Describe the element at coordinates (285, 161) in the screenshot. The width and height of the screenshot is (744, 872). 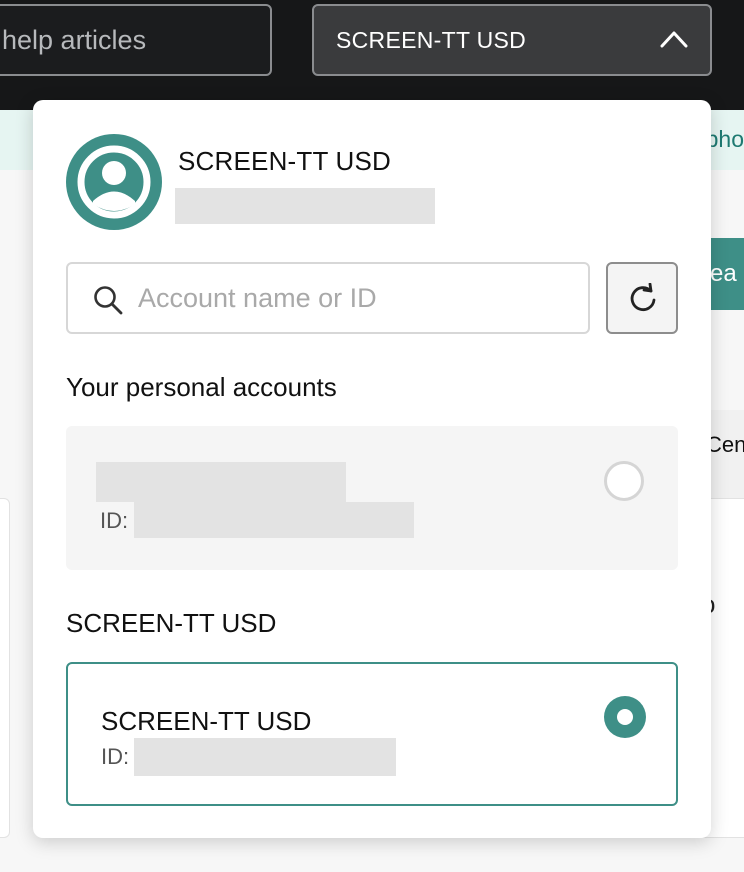
I see `current-account-name: SCREEN-TT USD` at that location.